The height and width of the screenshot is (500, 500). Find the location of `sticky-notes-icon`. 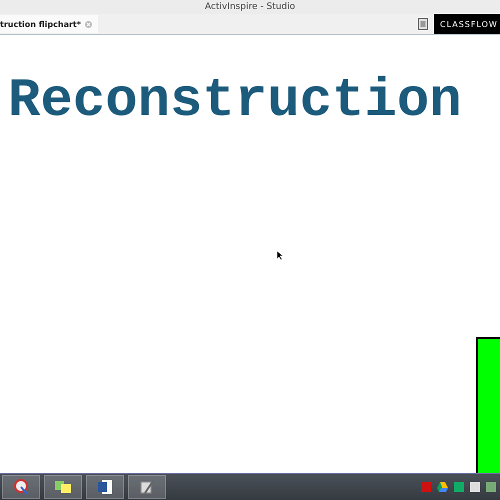

sticky-notes-icon is located at coordinates (63, 487).